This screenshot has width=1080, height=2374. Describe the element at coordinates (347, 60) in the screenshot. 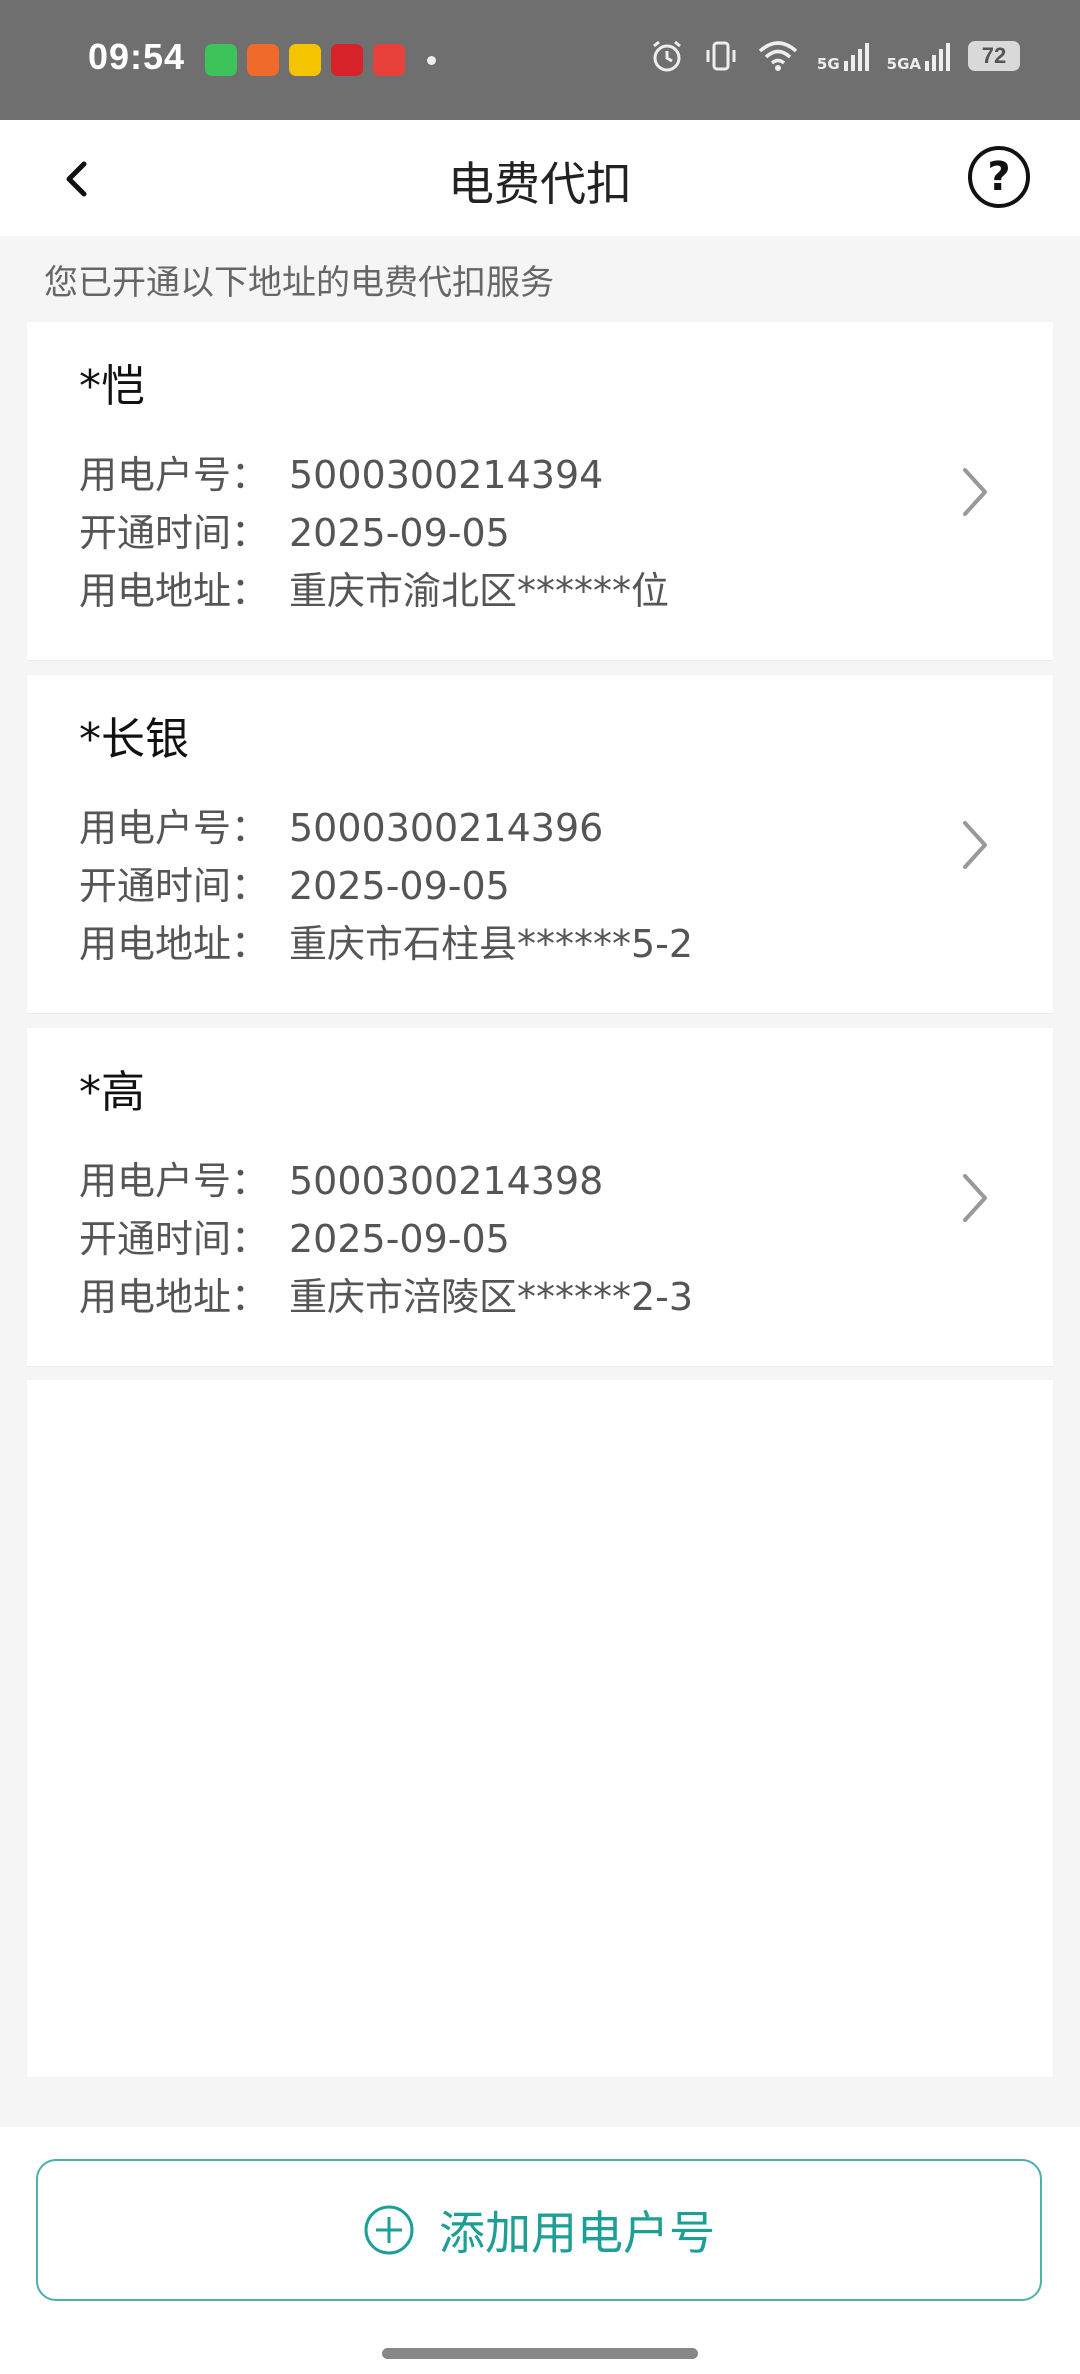

I see `unionpay-app-icon` at that location.